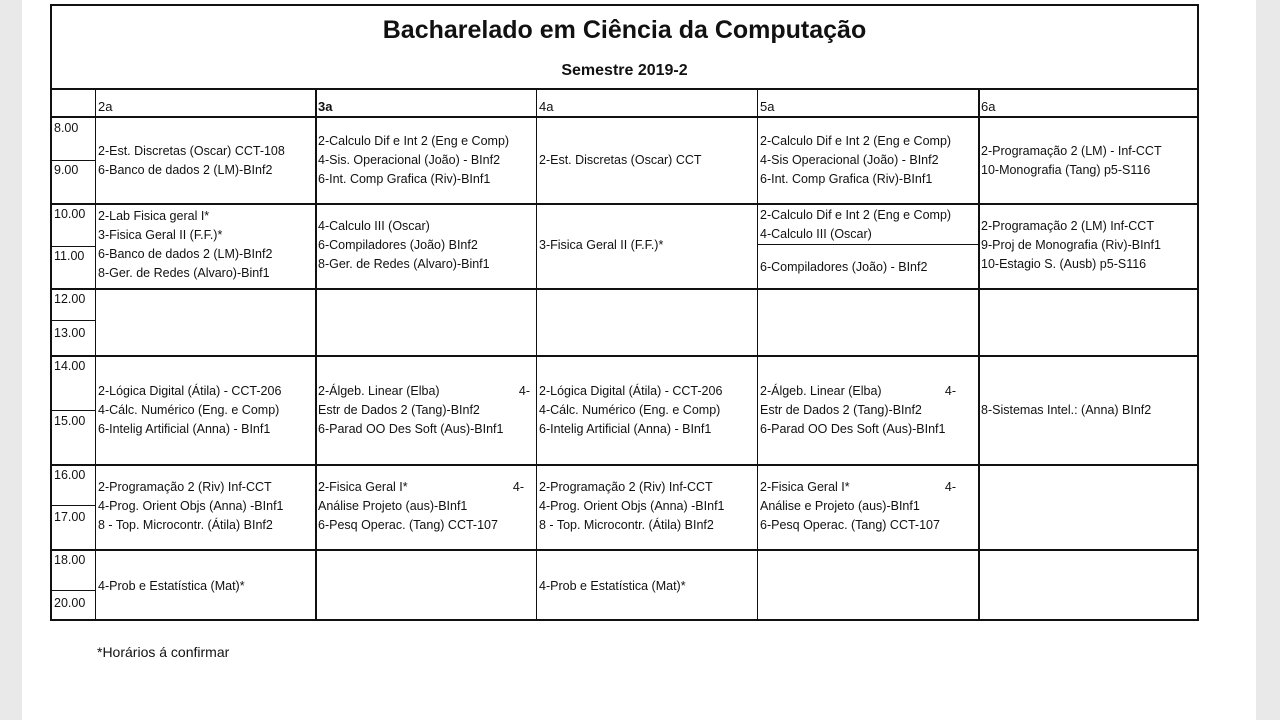 This screenshot has width=1280, height=720. Describe the element at coordinates (70, 299) in the screenshot. I see `time-label: 12.00` at that location.